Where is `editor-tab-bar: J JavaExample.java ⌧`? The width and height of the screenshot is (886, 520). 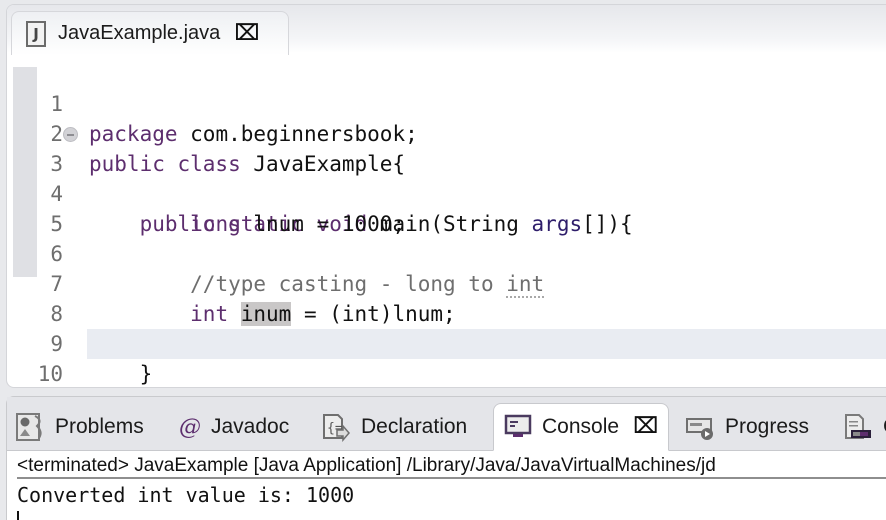 editor-tab-bar: J JavaExample.java ⌧ is located at coordinates (446, 30).